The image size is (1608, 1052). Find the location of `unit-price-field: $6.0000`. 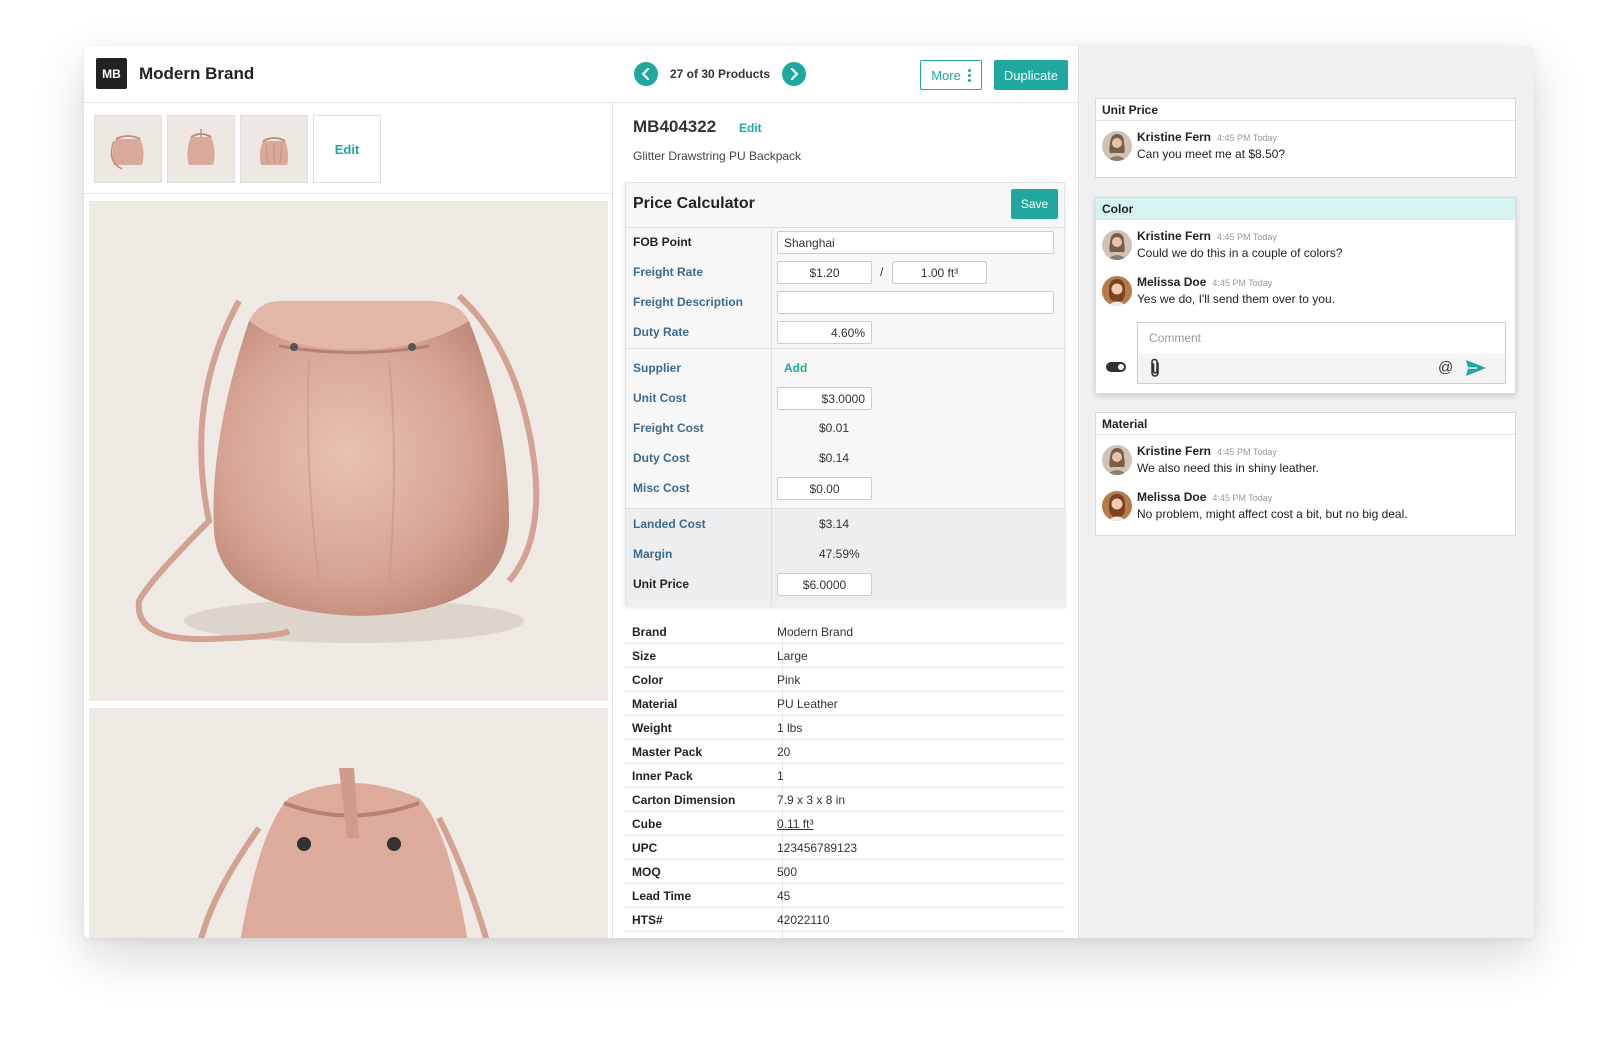

unit-price-field: $6.0000 is located at coordinates (824, 584).